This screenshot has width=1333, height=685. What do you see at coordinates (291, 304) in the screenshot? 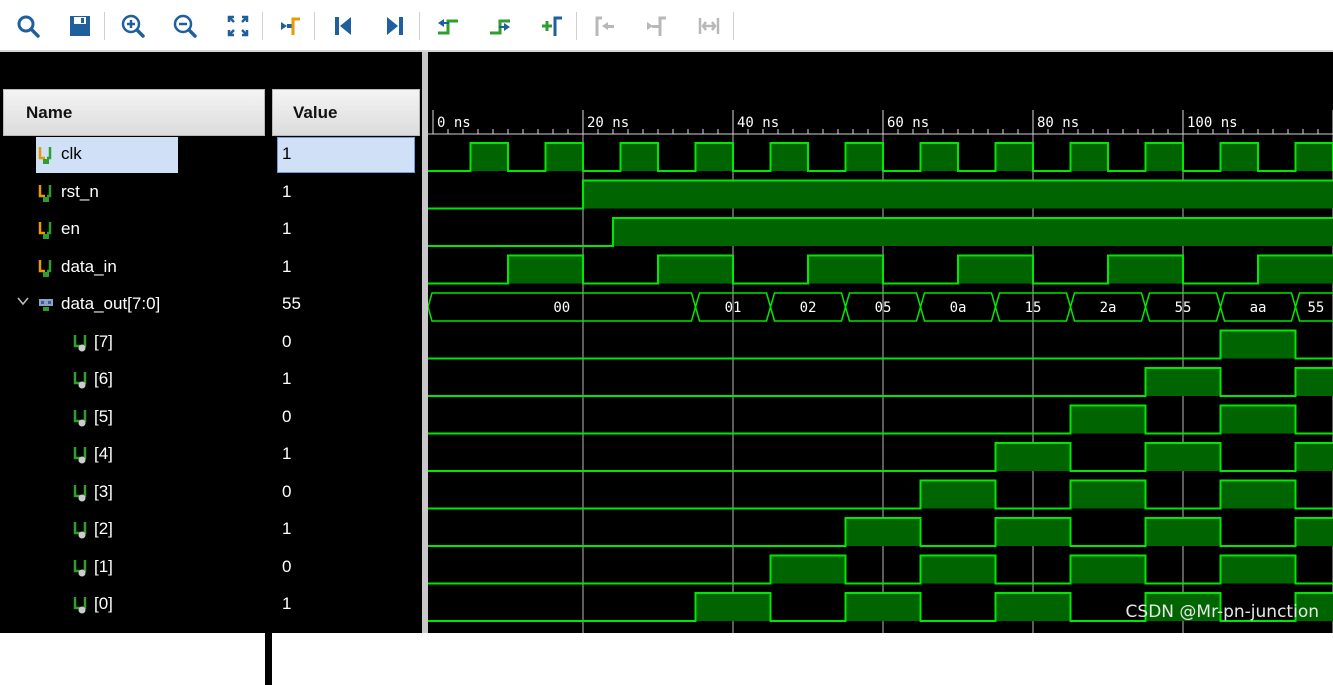
I see `signal-value: 55` at bounding box center [291, 304].